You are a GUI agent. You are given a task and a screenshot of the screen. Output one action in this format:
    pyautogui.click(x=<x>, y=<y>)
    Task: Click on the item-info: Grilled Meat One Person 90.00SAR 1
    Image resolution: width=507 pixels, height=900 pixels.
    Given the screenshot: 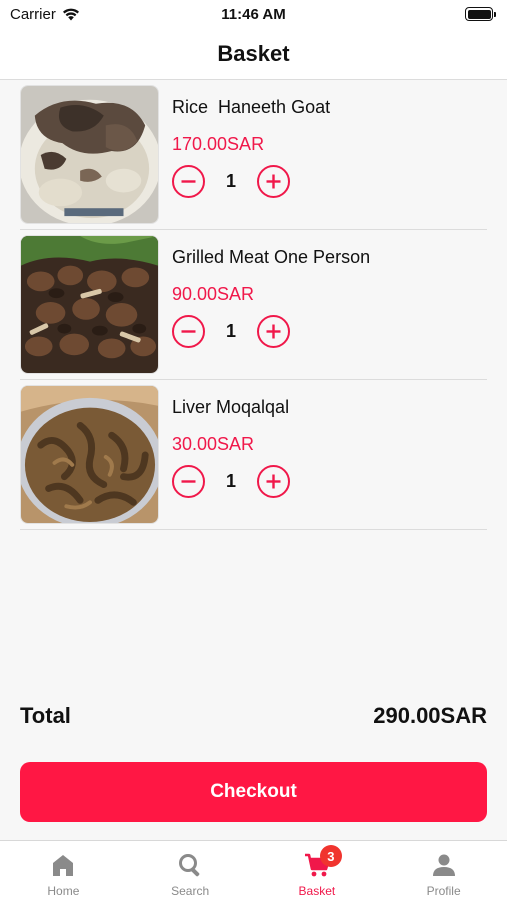 What is the action you would take?
    pyautogui.click(x=271, y=304)
    